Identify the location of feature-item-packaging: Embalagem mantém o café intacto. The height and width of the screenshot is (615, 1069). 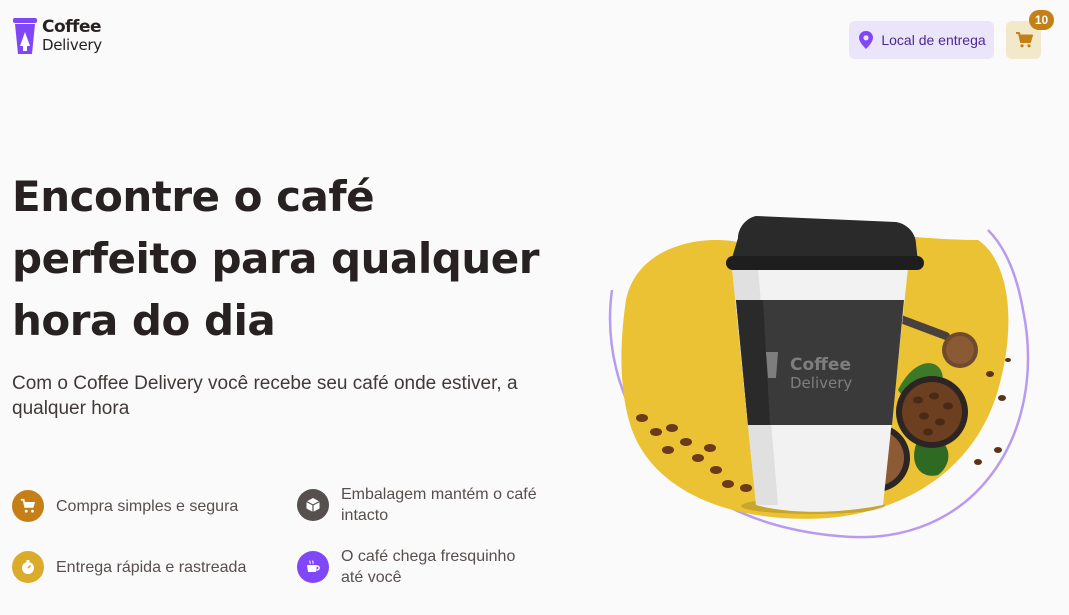
(417, 505).